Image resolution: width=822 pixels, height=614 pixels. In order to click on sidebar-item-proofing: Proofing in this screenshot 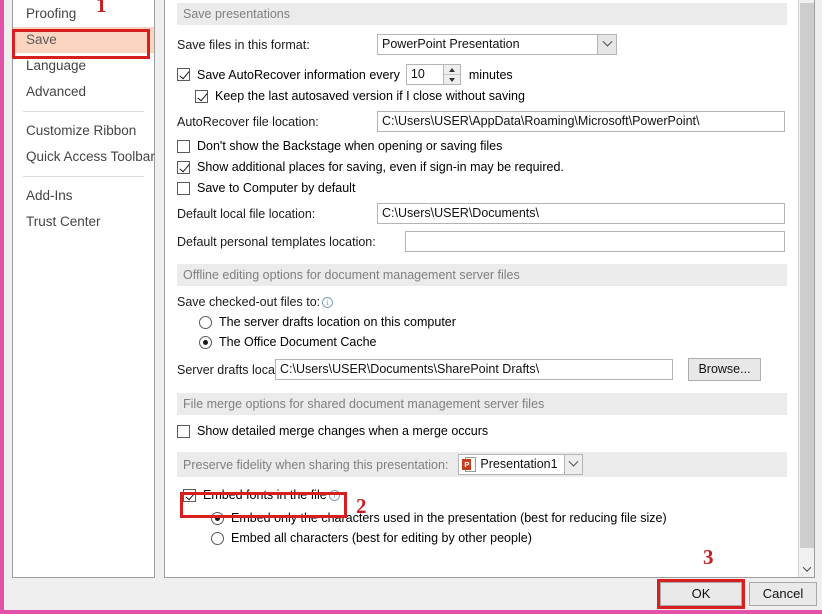, I will do `click(83, 14)`.